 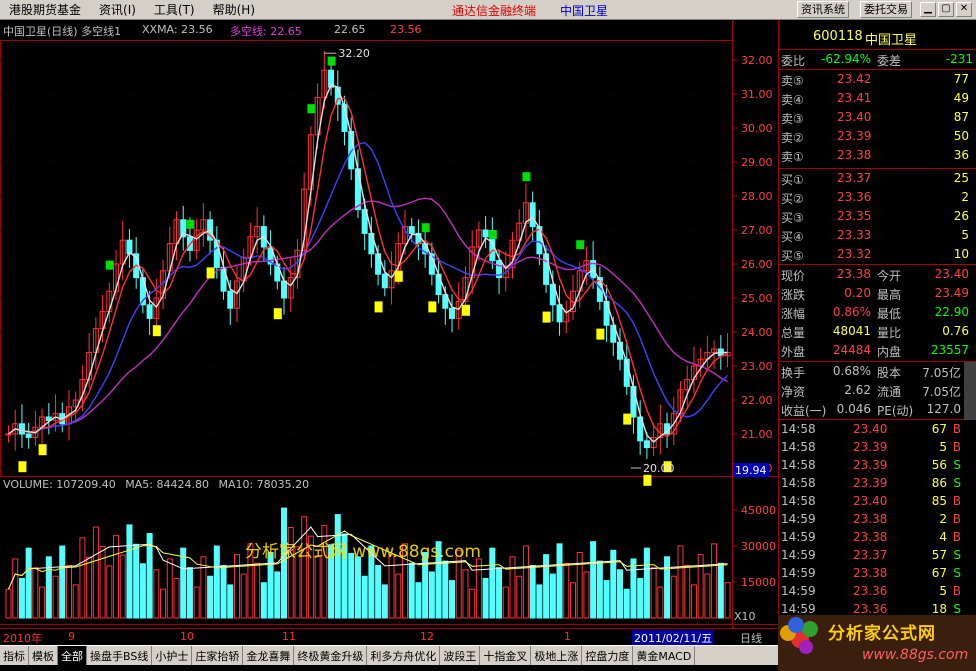 I want to click on volume-value: VOLUME: 107209.40, so click(x=59, y=484).